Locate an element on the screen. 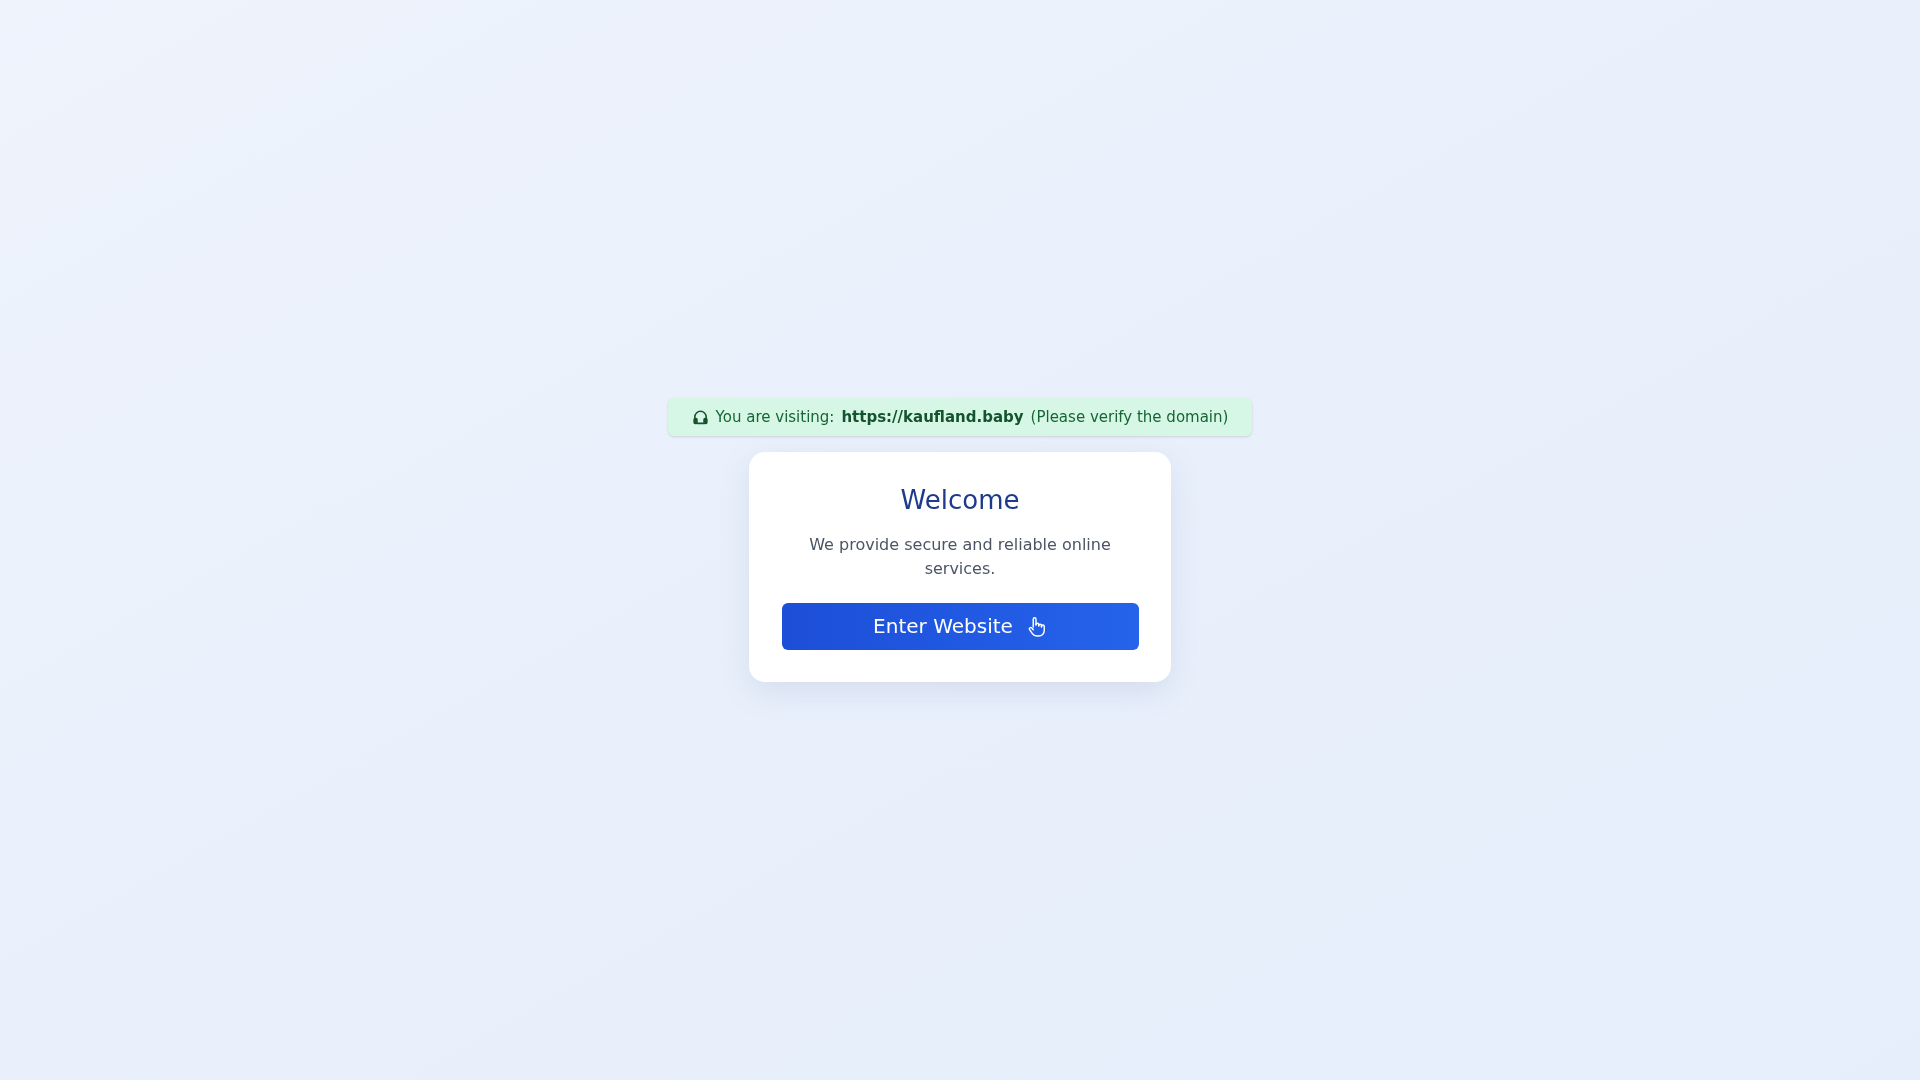  welcome-description: We provide secure and reliable online services. is located at coordinates (960, 556).